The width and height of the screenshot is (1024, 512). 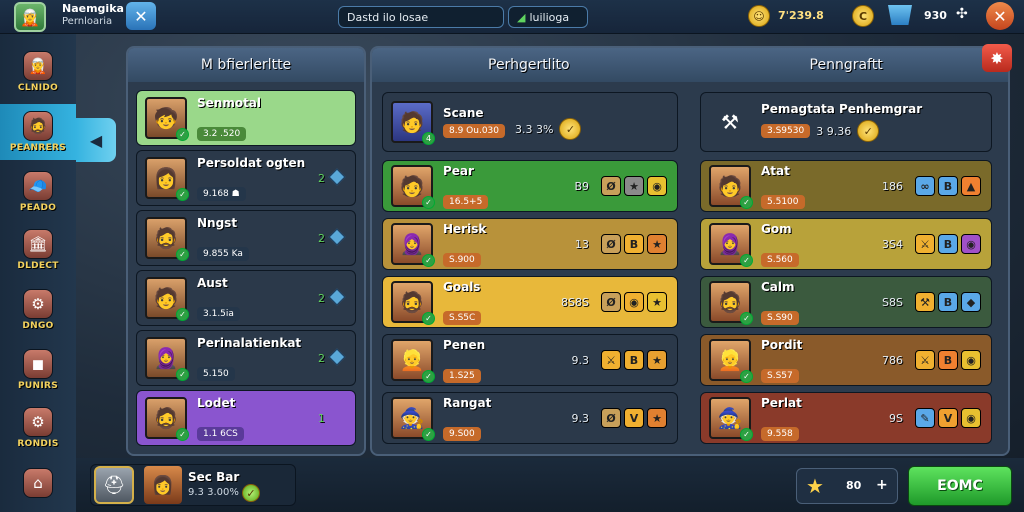 What do you see at coordinates (167, 359) in the screenshot?
I see `portrait: 🧕 ✓` at bounding box center [167, 359].